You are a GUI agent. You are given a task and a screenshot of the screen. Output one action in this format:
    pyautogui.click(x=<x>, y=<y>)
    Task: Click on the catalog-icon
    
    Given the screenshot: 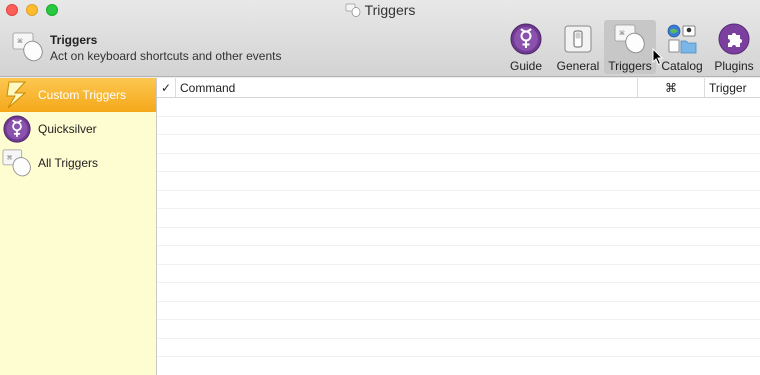 What is the action you would take?
    pyautogui.click(x=682, y=39)
    